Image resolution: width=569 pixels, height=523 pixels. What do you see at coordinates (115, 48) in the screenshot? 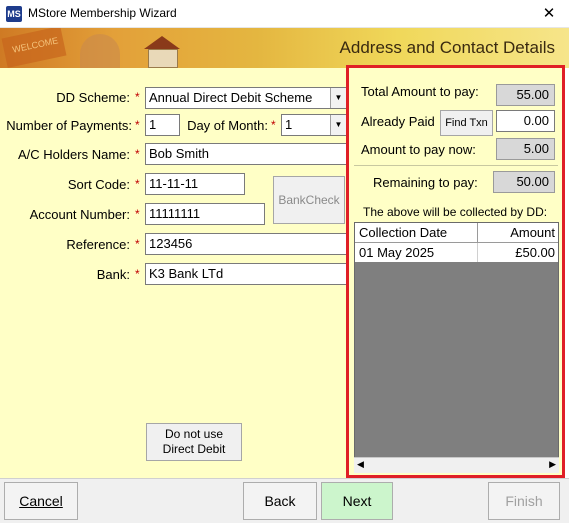
I see `banner-graphic: WELCOME` at bounding box center [115, 48].